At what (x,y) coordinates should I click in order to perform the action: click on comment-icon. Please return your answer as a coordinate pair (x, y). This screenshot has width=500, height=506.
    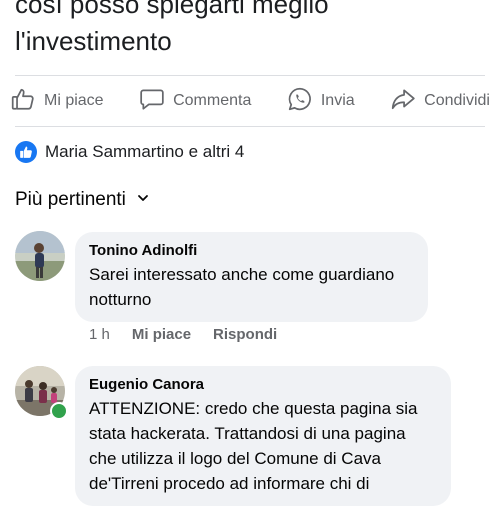
    Looking at the image, I should click on (152, 101).